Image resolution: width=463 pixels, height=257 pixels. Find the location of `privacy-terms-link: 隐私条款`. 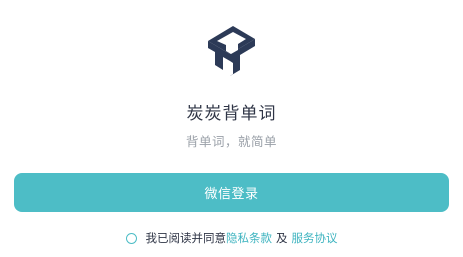

privacy-terms-link: 隐私条款 is located at coordinates (249, 238).